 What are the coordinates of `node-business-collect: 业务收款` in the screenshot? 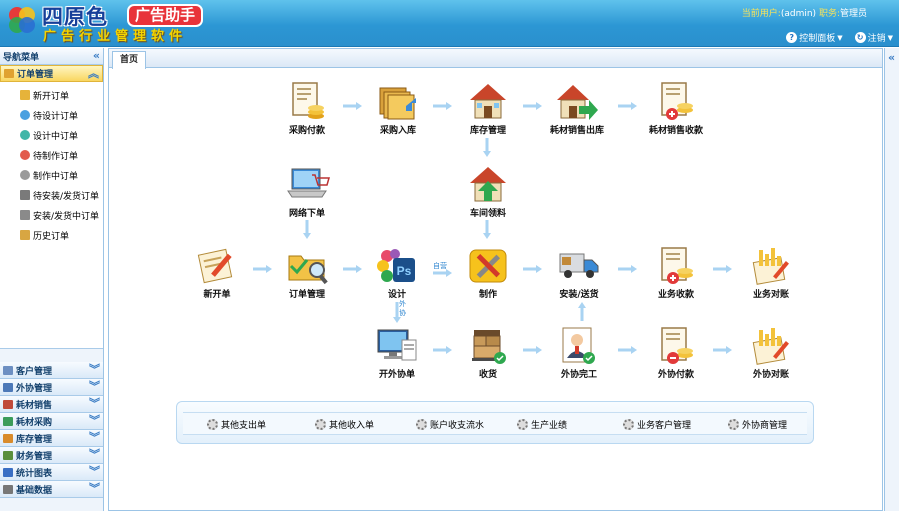 It's located at (676, 273).